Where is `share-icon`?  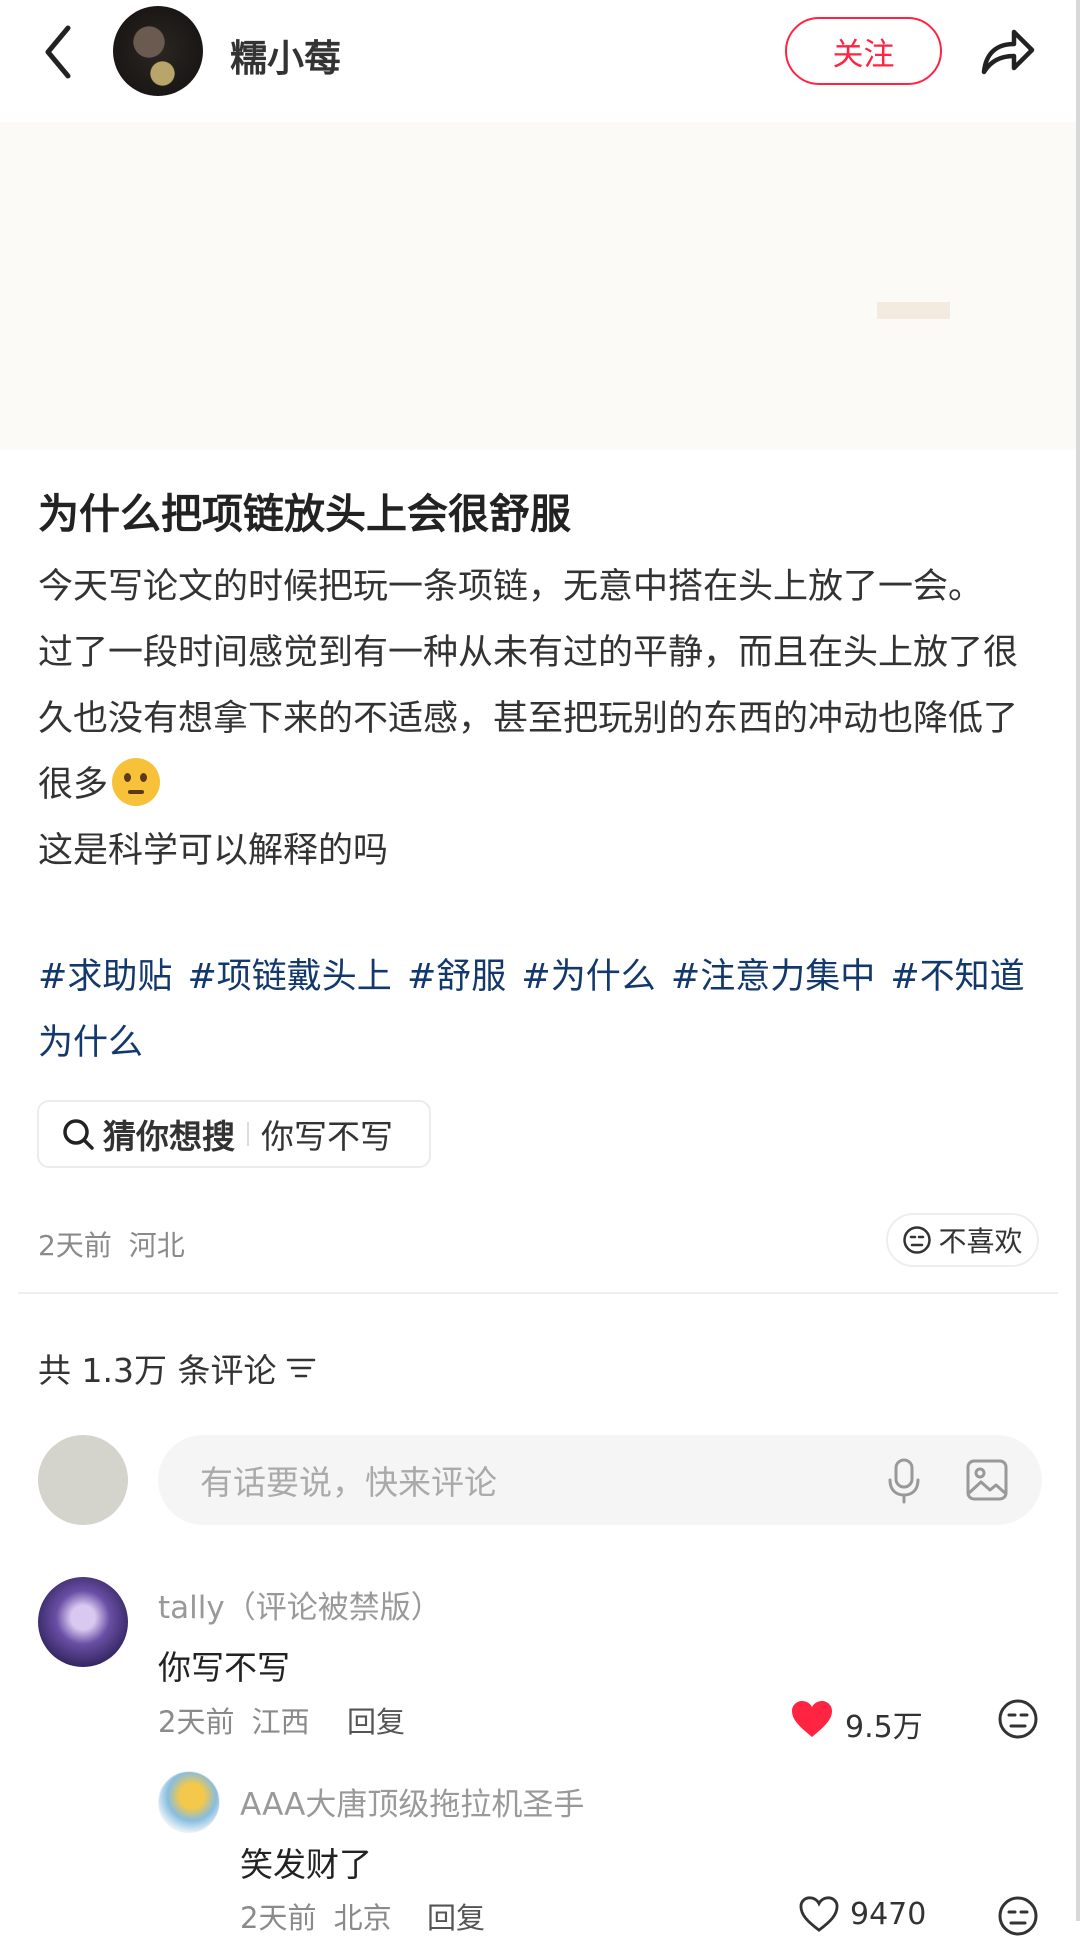 share-icon is located at coordinates (1007, 50).